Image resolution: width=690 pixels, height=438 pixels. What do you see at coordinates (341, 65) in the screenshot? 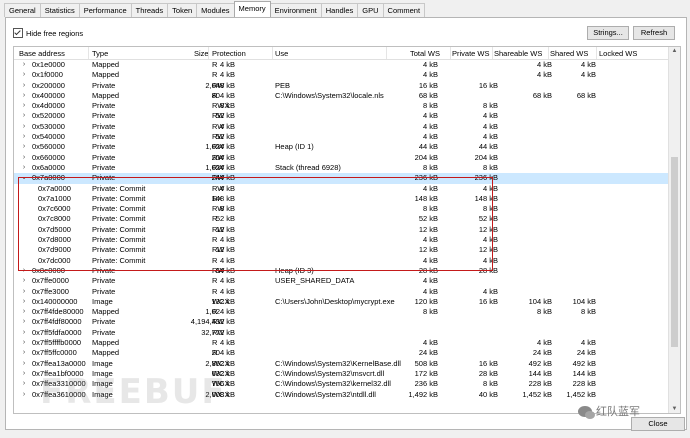
I see `table-row: › 0x1e0000 Mapped 4 kB R 4 kB 4 kB 4 kB` at bounding box center [341, 65].